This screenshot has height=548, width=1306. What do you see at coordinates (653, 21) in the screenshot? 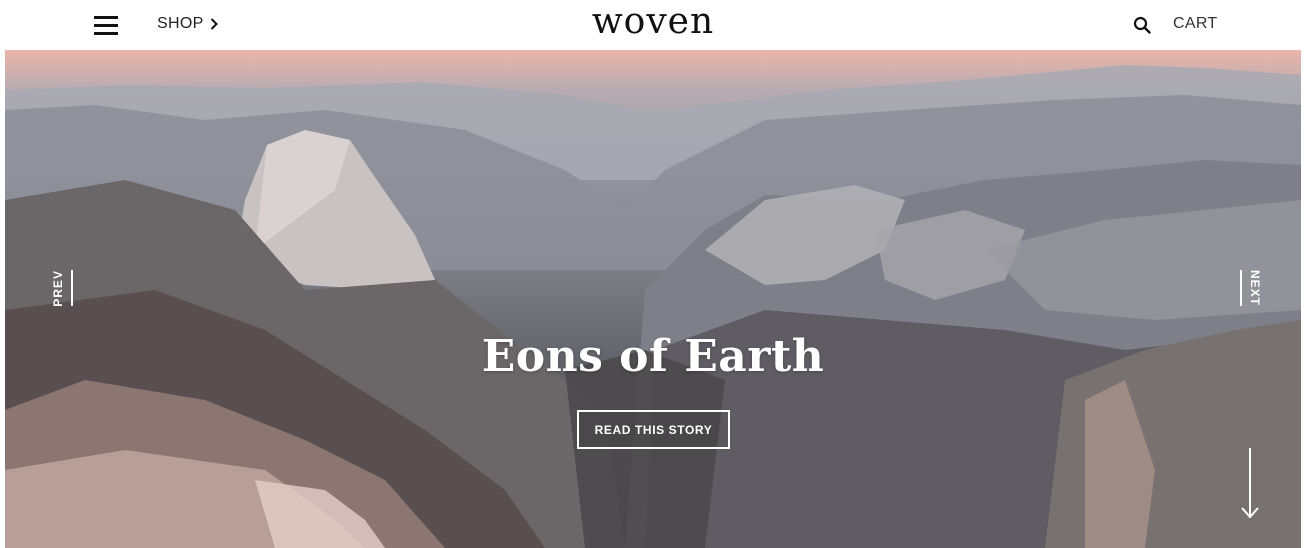
I see `site-logo: woven` at bounding box center [653, 21].